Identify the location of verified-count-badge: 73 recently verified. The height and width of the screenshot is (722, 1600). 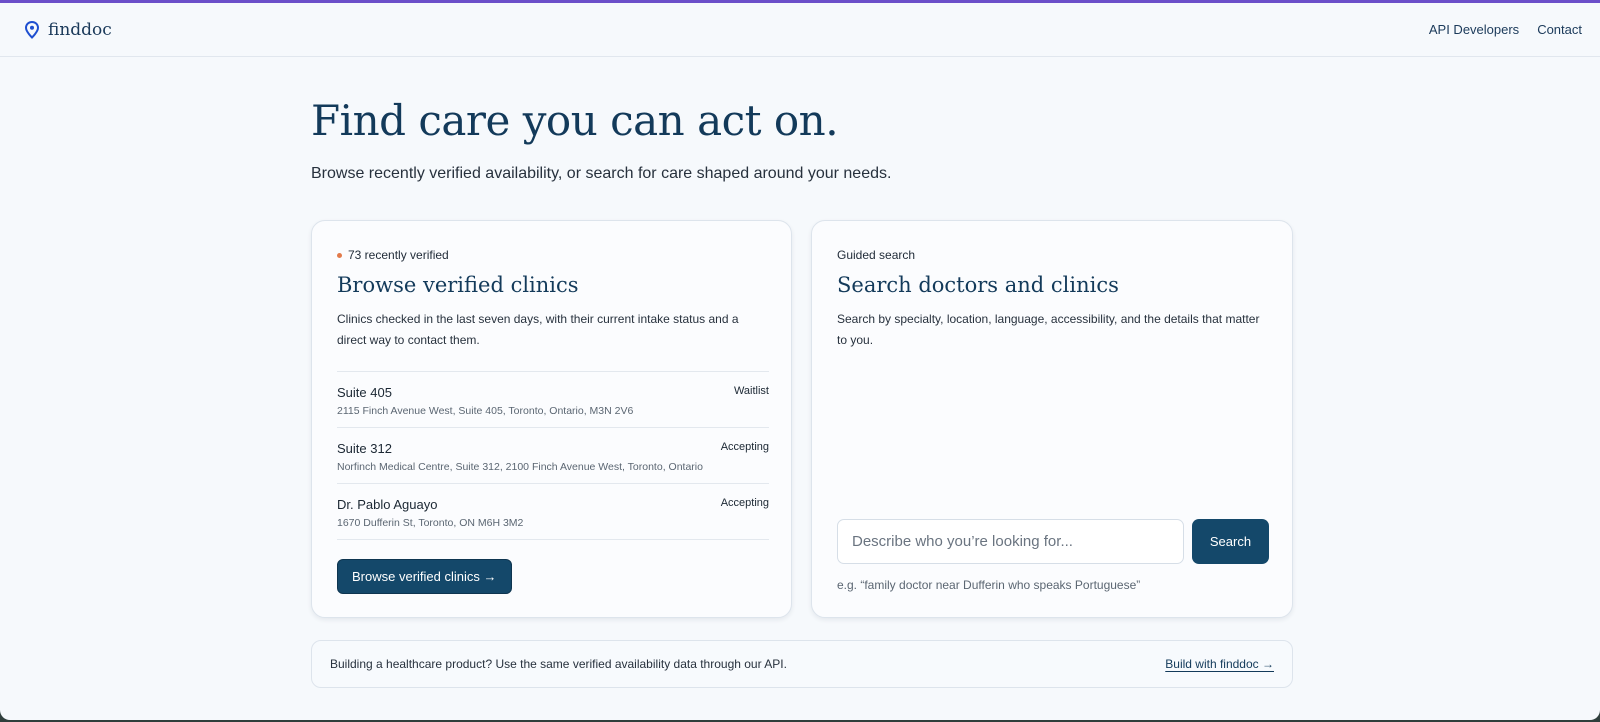
(393, 255).